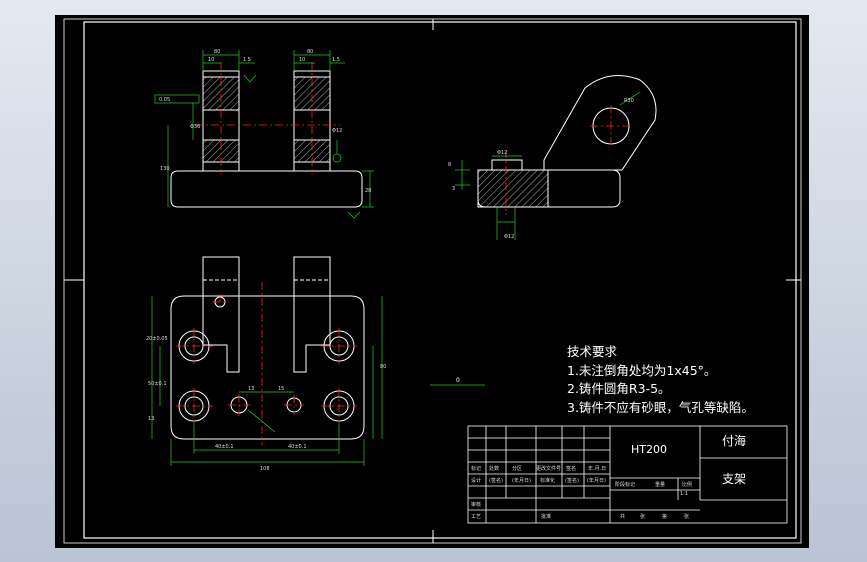 The width and height of the screenshot is (867, 562). What do you see at coordinates (592, 351) in the screenshot?
I see `notes-title: 技术要求` at bounding box center [592, 351].